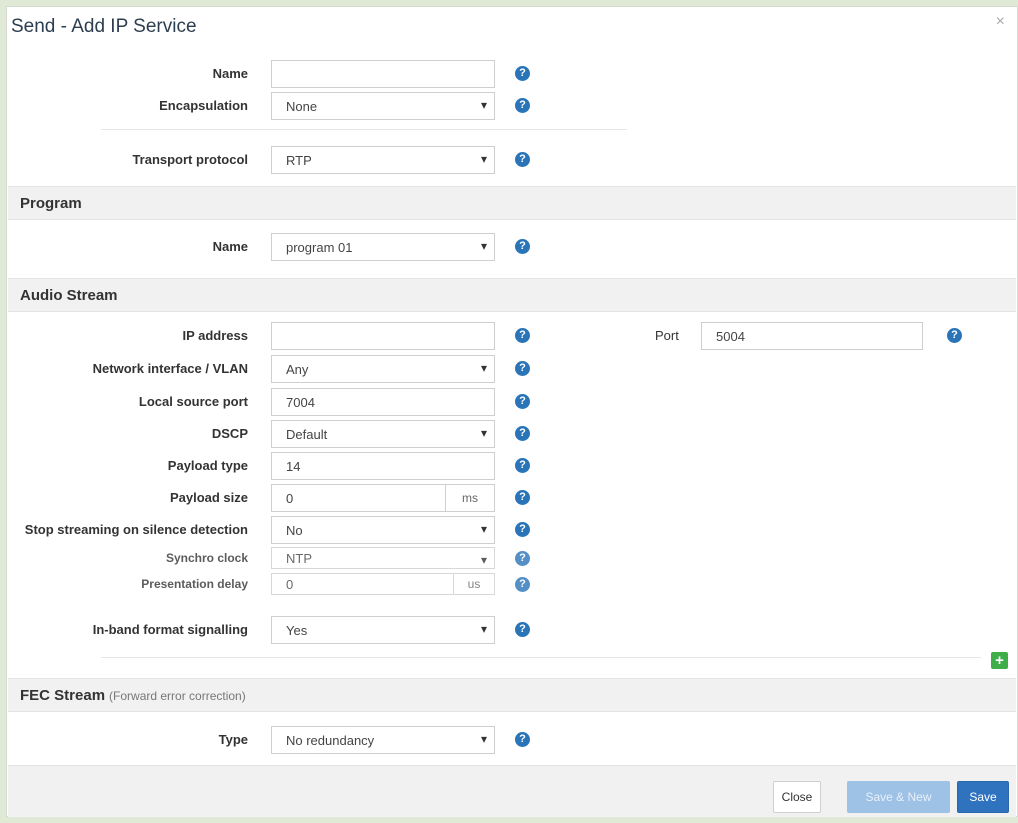 The height and width of the screenshot is (823, 1018). Describe the element at coordinates (229, 433) in the screenshot. I see `dscp-label: DSCP` at that location.